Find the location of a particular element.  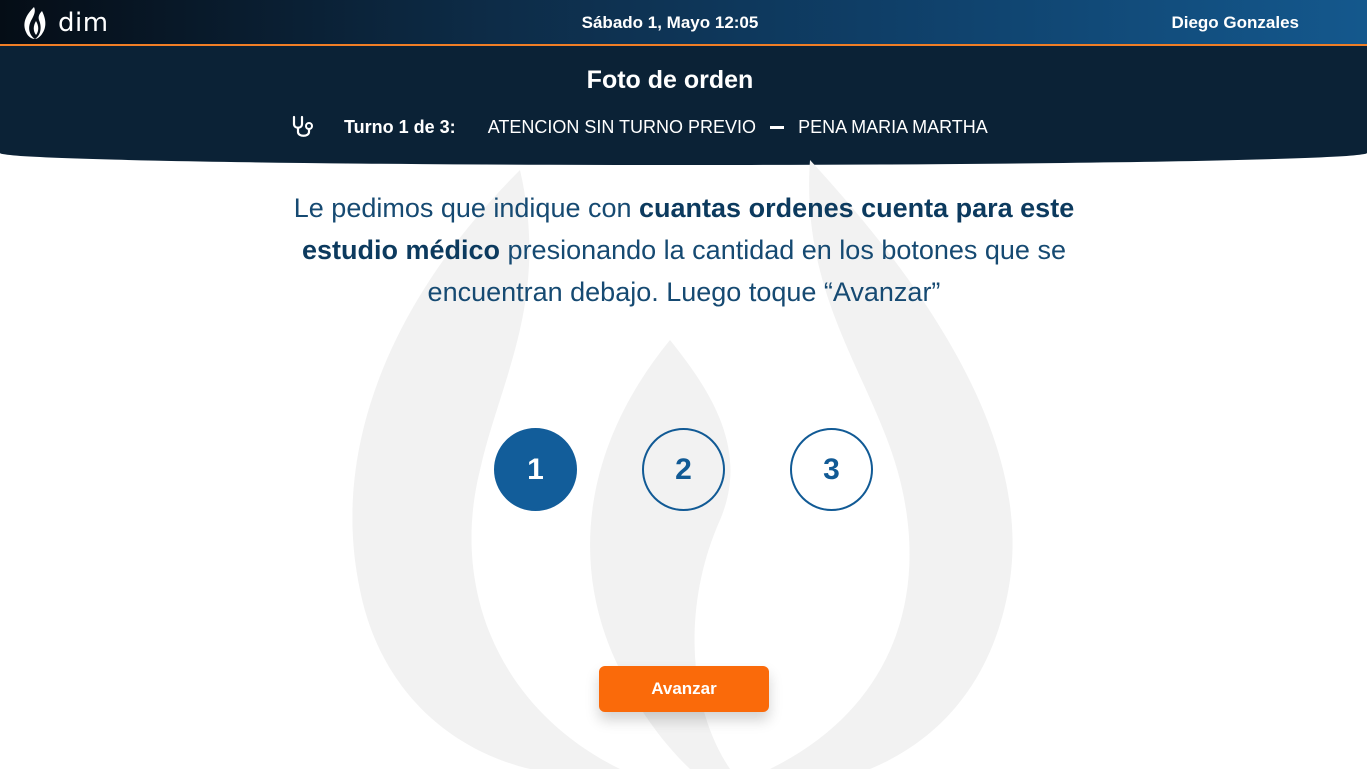

date-text: Sábado 1, Mayo is located at coordinates (646, 22).